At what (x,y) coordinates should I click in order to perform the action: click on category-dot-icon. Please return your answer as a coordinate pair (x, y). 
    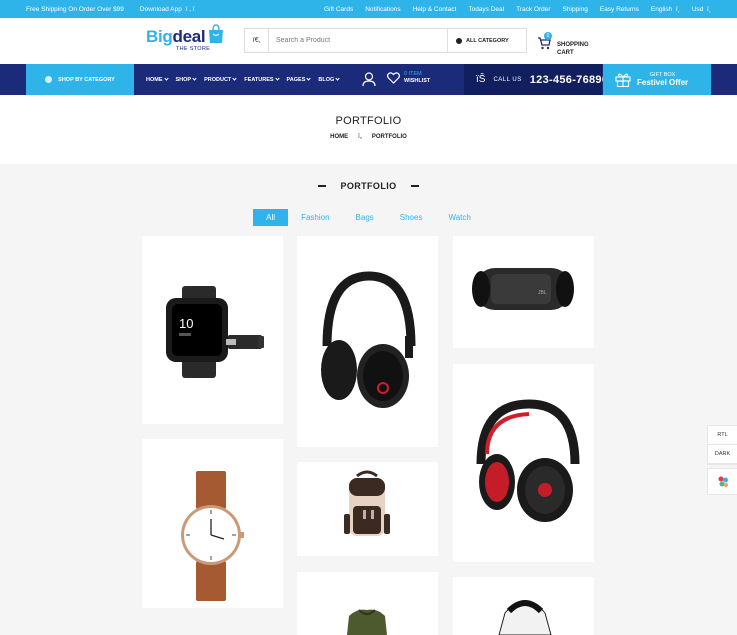
    Looking at the image, I should click on (459, 40).